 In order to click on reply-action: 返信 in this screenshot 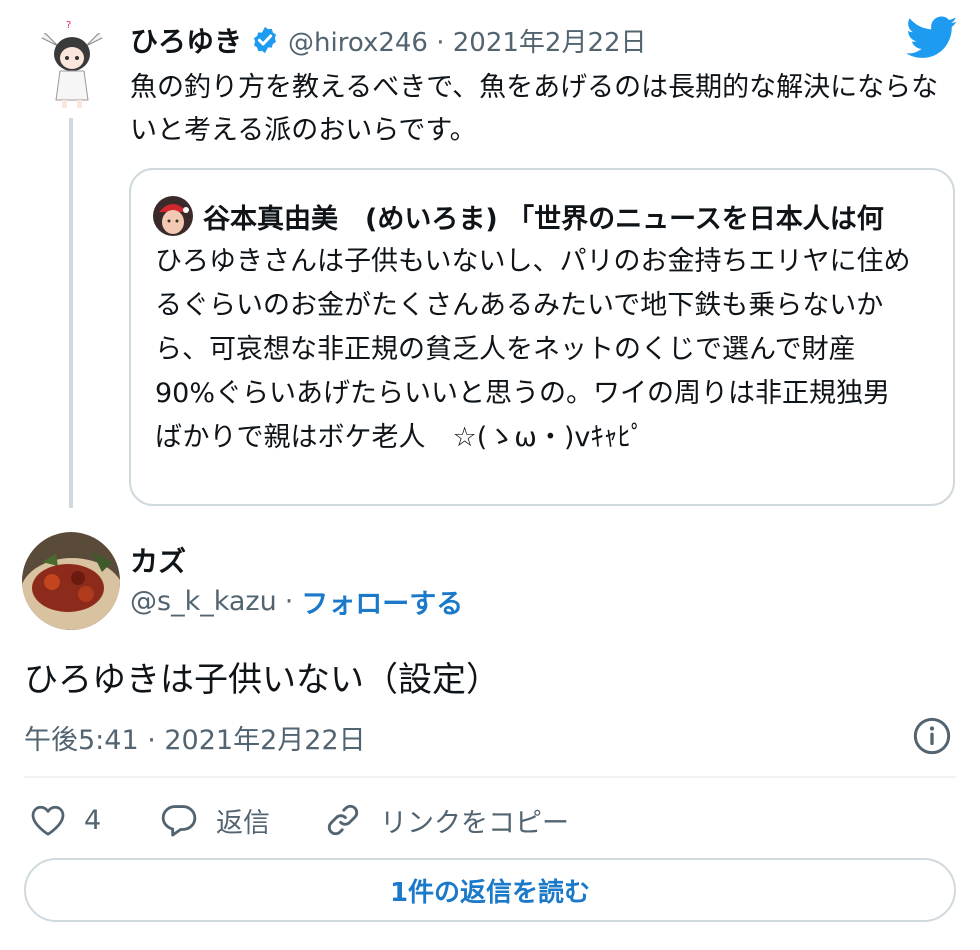, I will do `click(215, 820)`.